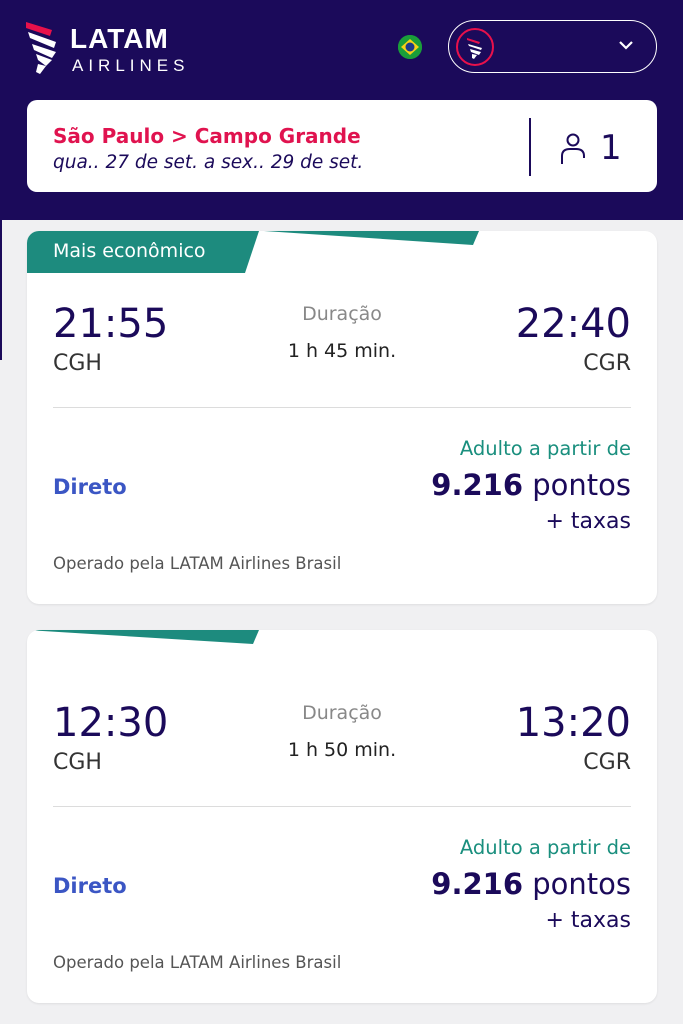  I want to click on logo-wordmark: LATAM, so click(119, 38).